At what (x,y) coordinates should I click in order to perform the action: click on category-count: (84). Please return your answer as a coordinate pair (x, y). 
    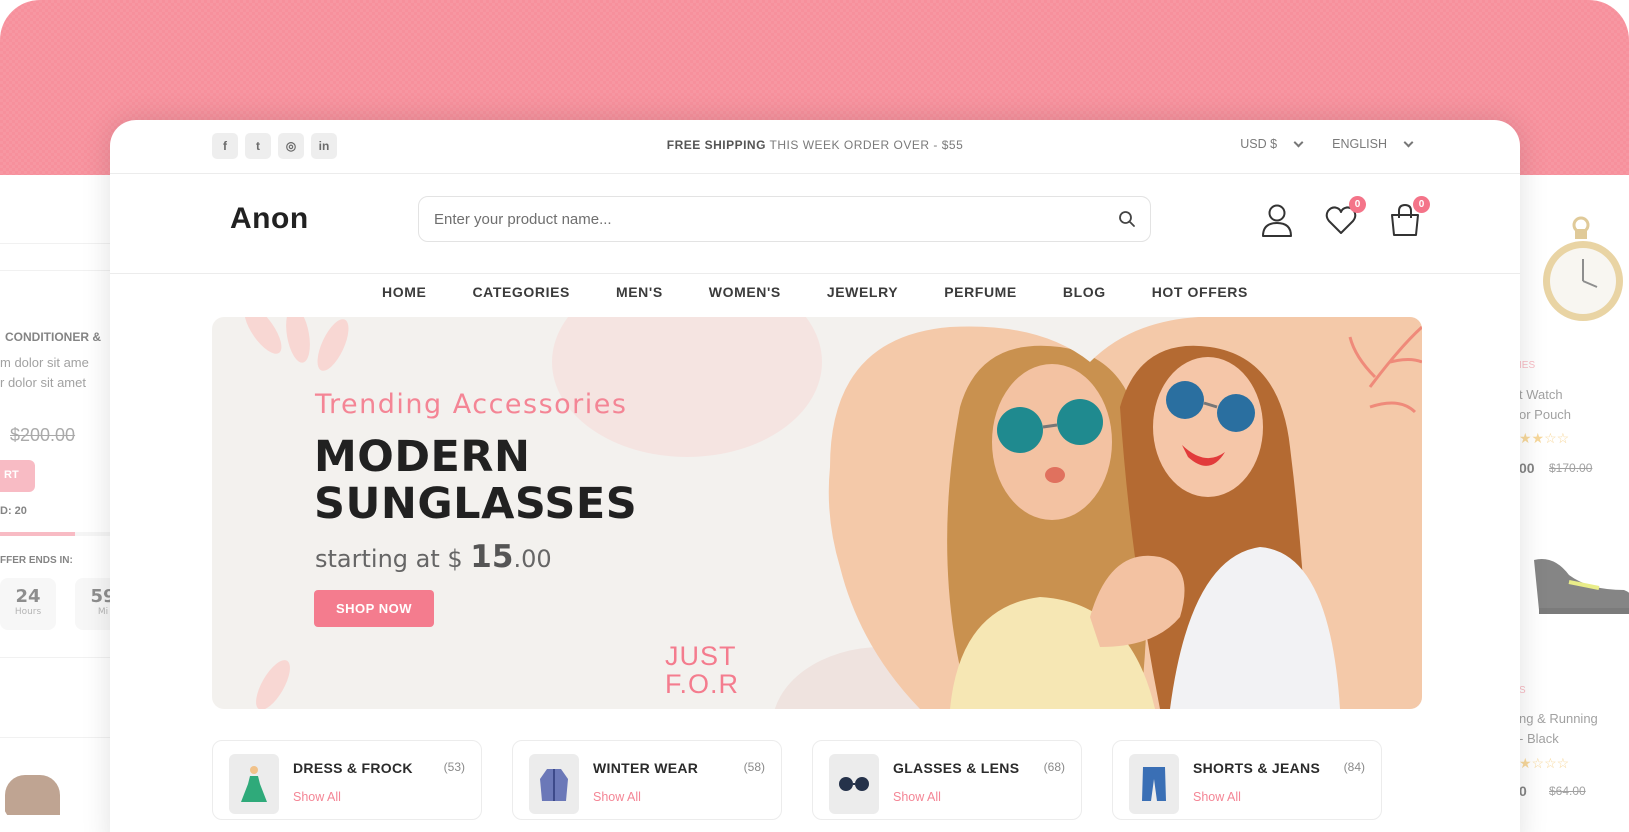
    Looking at the image, I should click on (1354, 767).